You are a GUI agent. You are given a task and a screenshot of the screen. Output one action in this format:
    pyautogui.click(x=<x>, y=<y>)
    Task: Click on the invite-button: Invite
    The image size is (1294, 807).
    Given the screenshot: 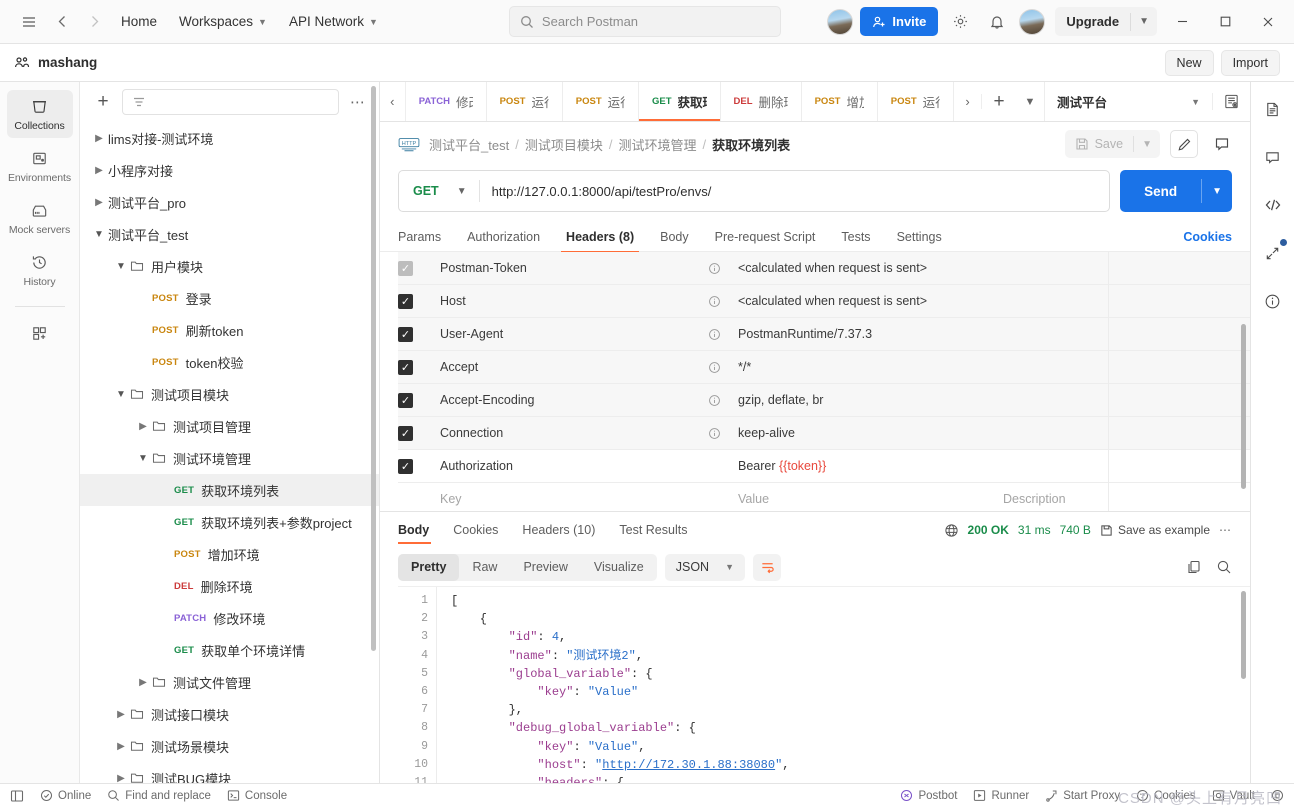 What is the action you would take?
    pyautogui.click(x=899, y=21)
    